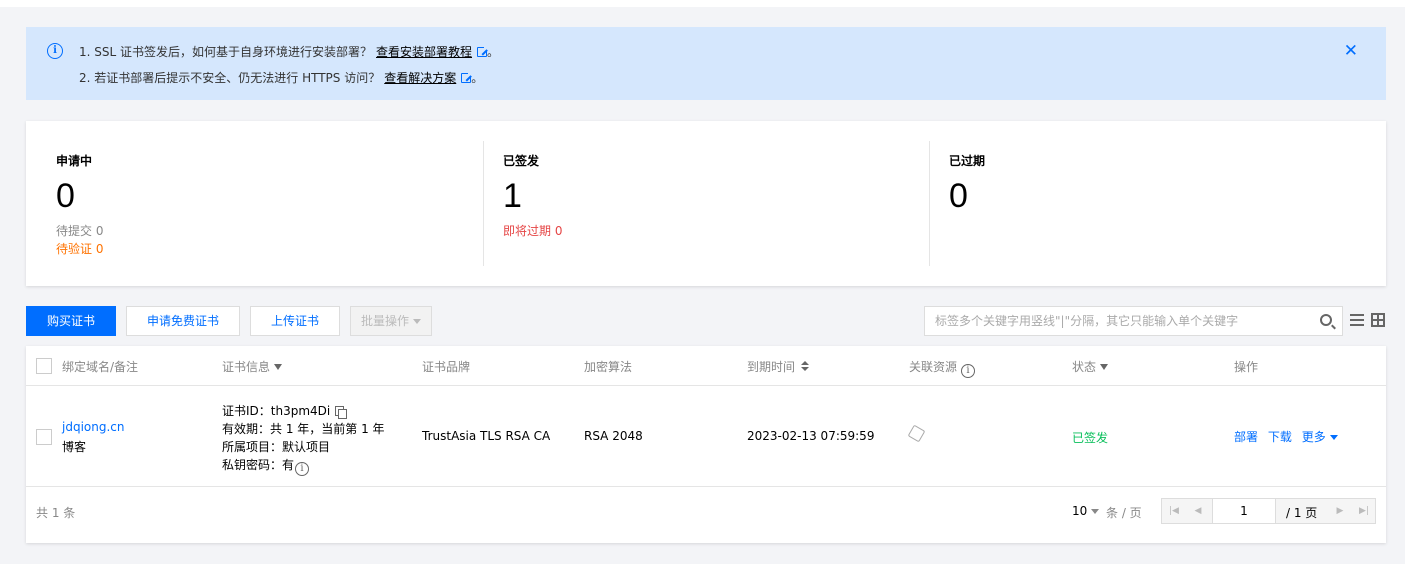 Image resolution: width=1405 pixels, height=564 pixels. What do you see at coordinates (65, 196) in the screenshot?
I see `stat-applying-count: 0` at bounding box center [65, 196].